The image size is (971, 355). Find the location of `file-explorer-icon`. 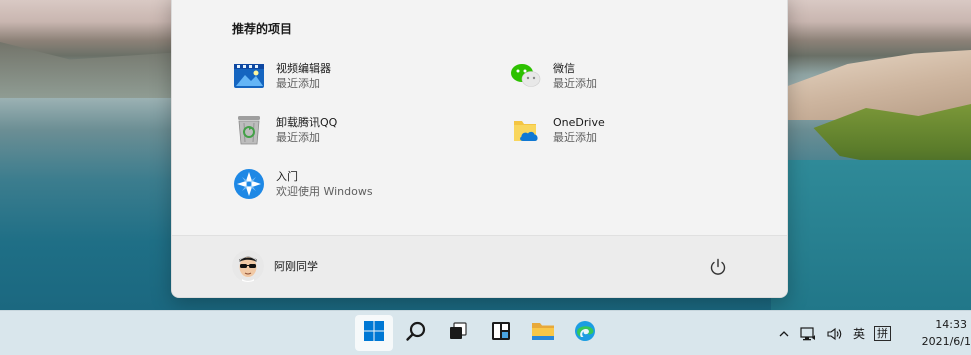

file-explorer-icon is located at coordinates (543, 333).